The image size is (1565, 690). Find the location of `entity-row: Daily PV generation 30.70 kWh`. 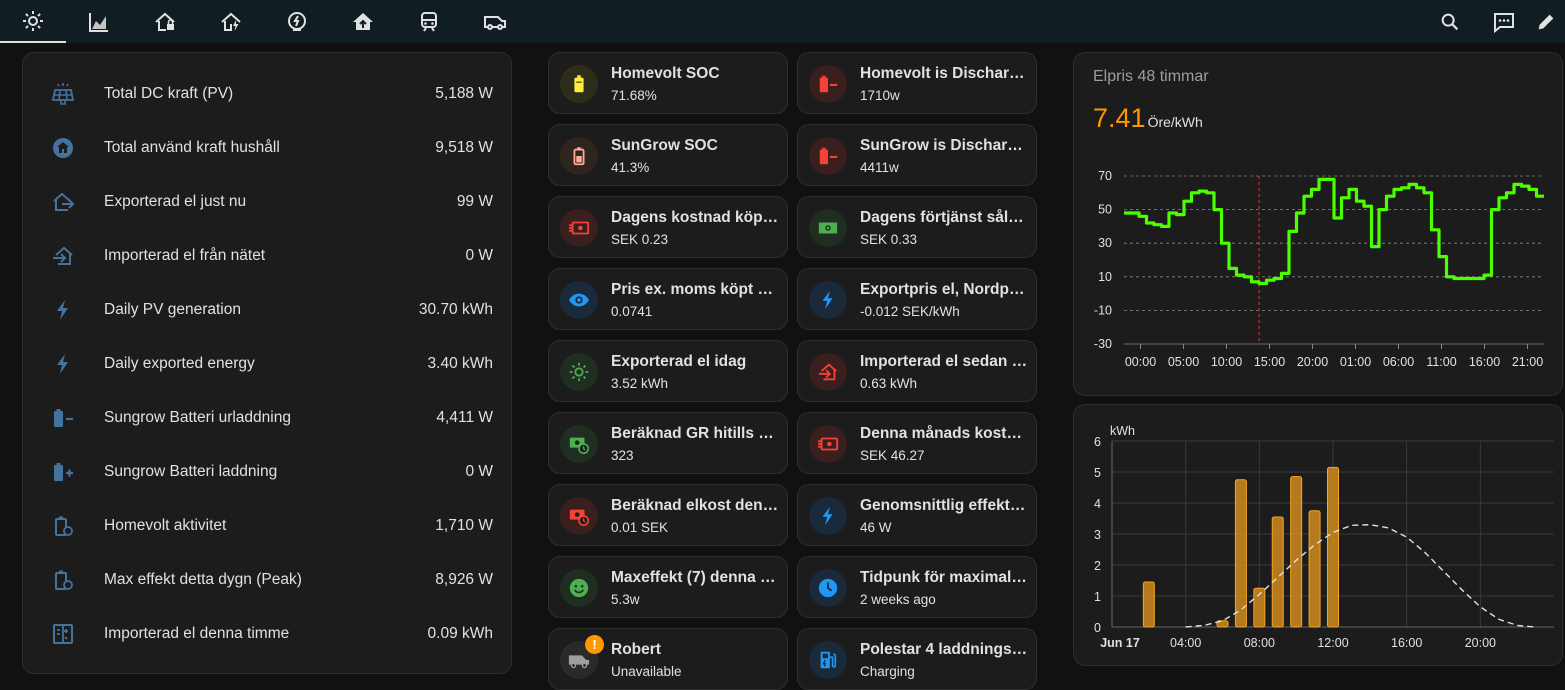

entity-row: Daily PV generation 30.70 kWh is located at coordinates (267, 310).